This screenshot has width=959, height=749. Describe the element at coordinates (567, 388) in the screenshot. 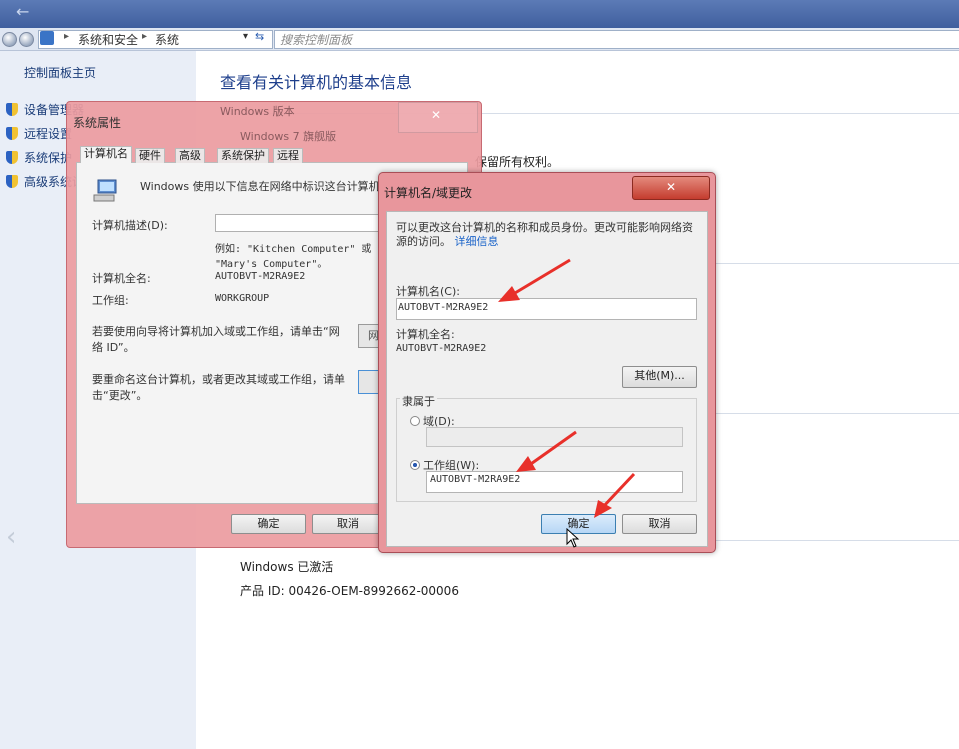

I see `annotation-arrows` at that location.